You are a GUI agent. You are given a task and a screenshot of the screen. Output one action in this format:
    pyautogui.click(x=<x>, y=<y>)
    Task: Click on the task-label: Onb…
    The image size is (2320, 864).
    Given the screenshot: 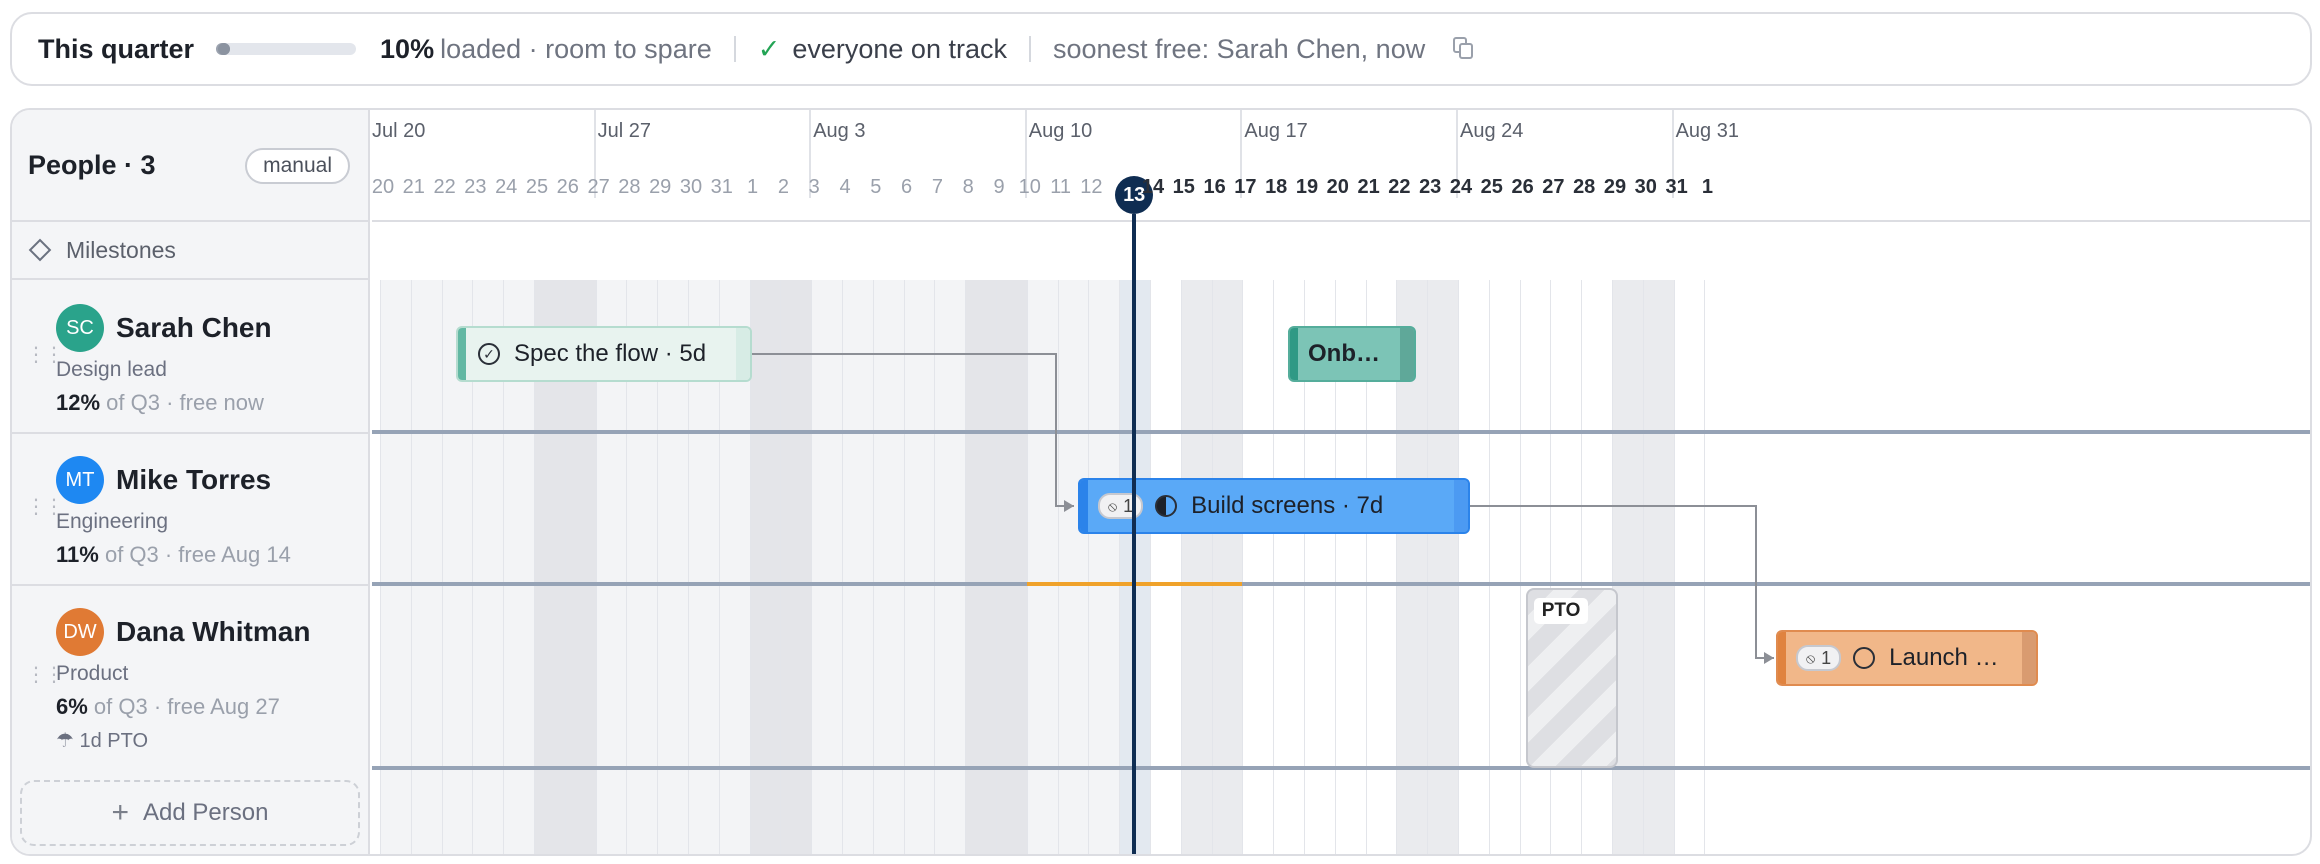 What is the action you would take?
    pyautogui.click(x=1344, y=353)
    